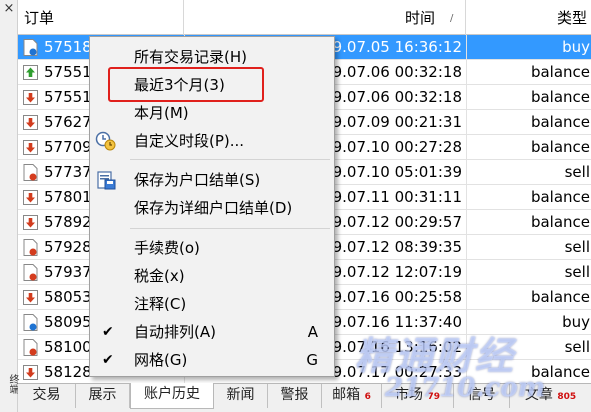 The image size is (591, 412). I want to click on tab-signals: 信号, so click(482, 396).